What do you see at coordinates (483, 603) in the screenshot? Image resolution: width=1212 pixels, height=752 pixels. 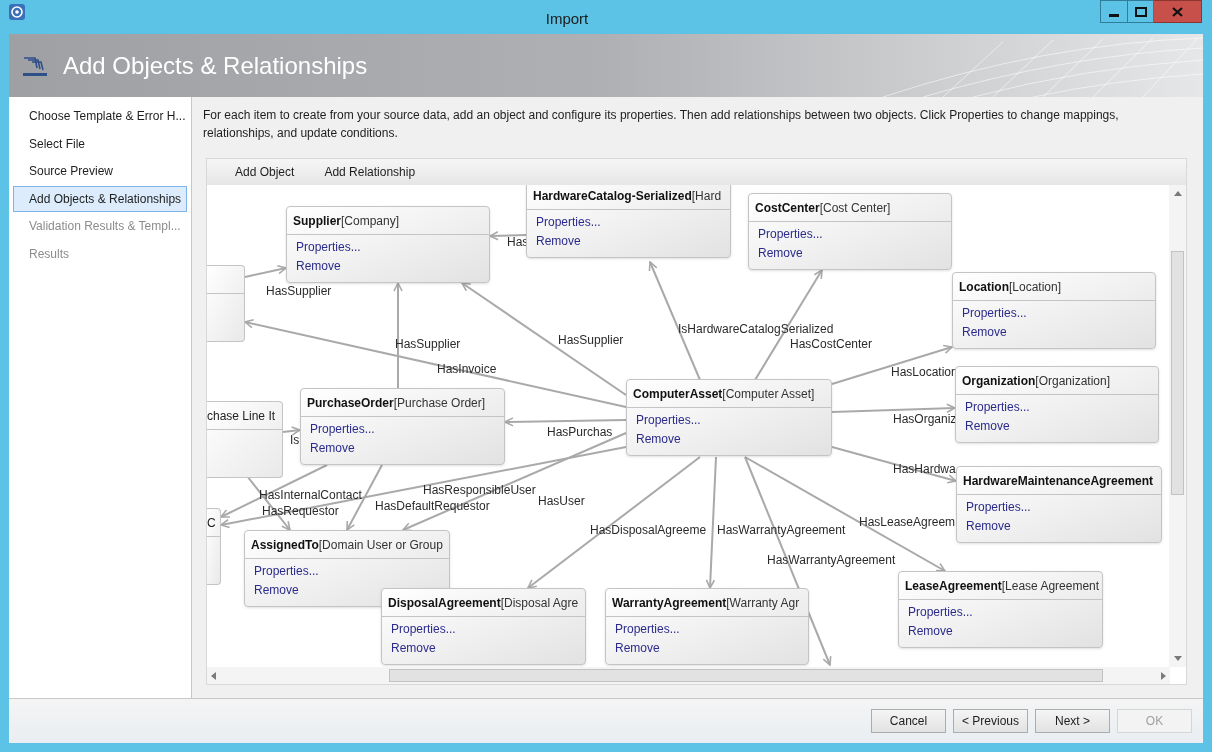 I see `object-title: DisposalAgreement[Disposal Agre` at bounding box center [483, 603].